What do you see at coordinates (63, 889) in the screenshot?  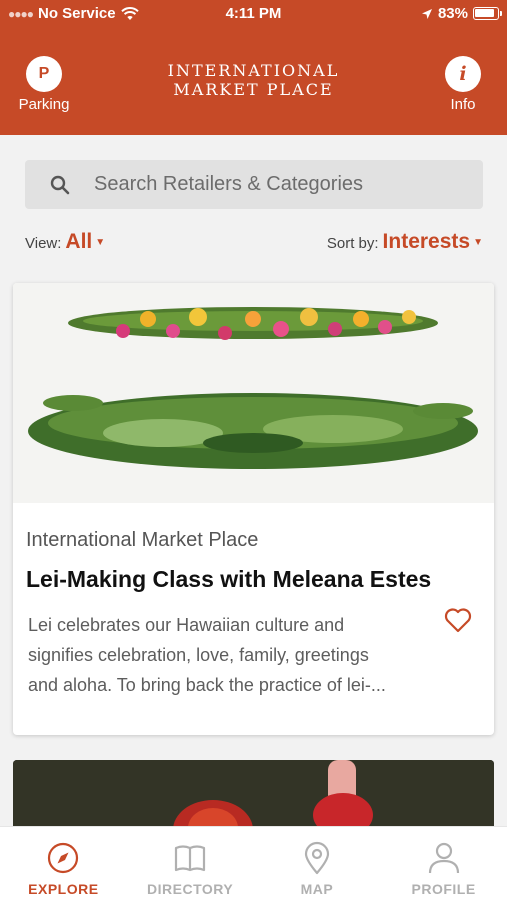 I see `tab-label: EXPLORE` at bounding box center [63, 889].